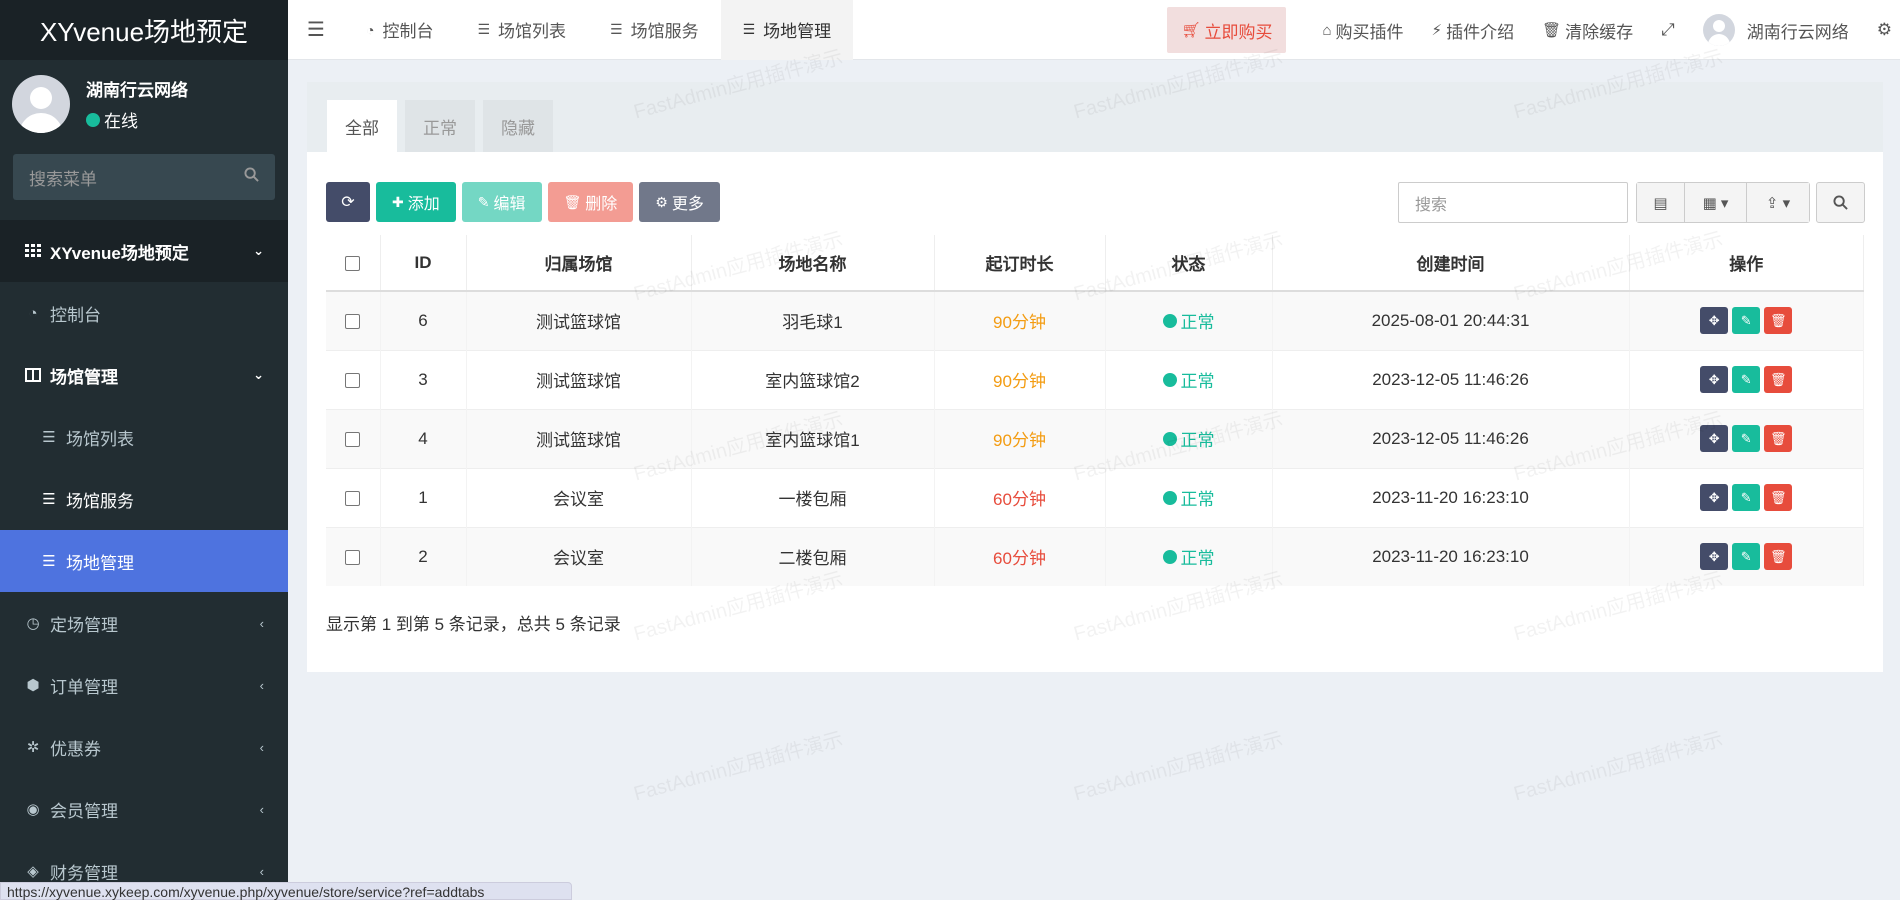 The height and width of the screenshot is (900, 1900). What do you see at coordinates (1668, 30) in the screenshot?
I see `fullscreen-icon: ⤢` at bounding box center [1668, 30].